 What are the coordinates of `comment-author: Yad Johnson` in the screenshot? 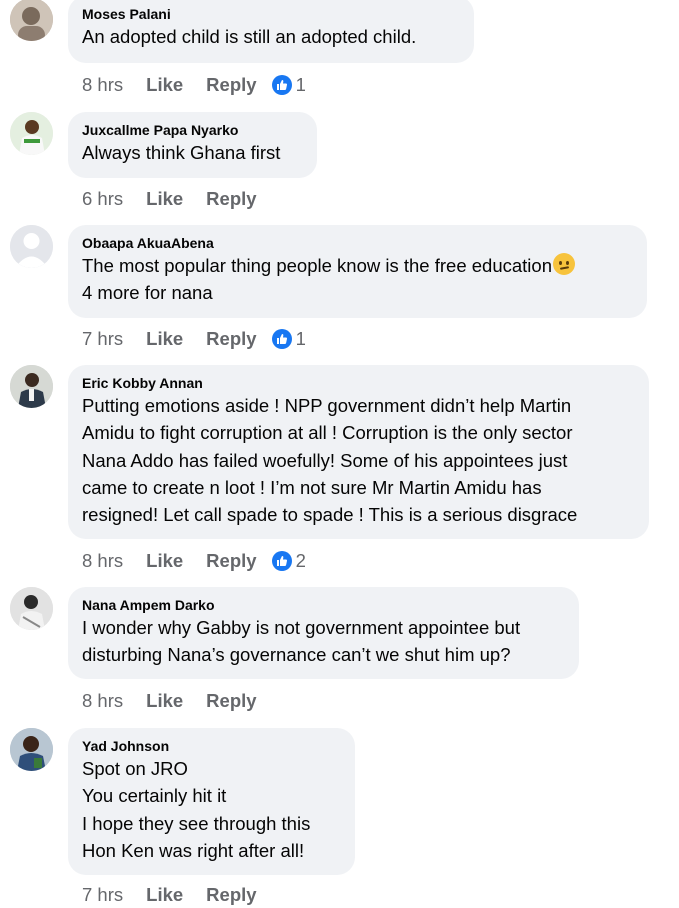 It's located at (211, 746).